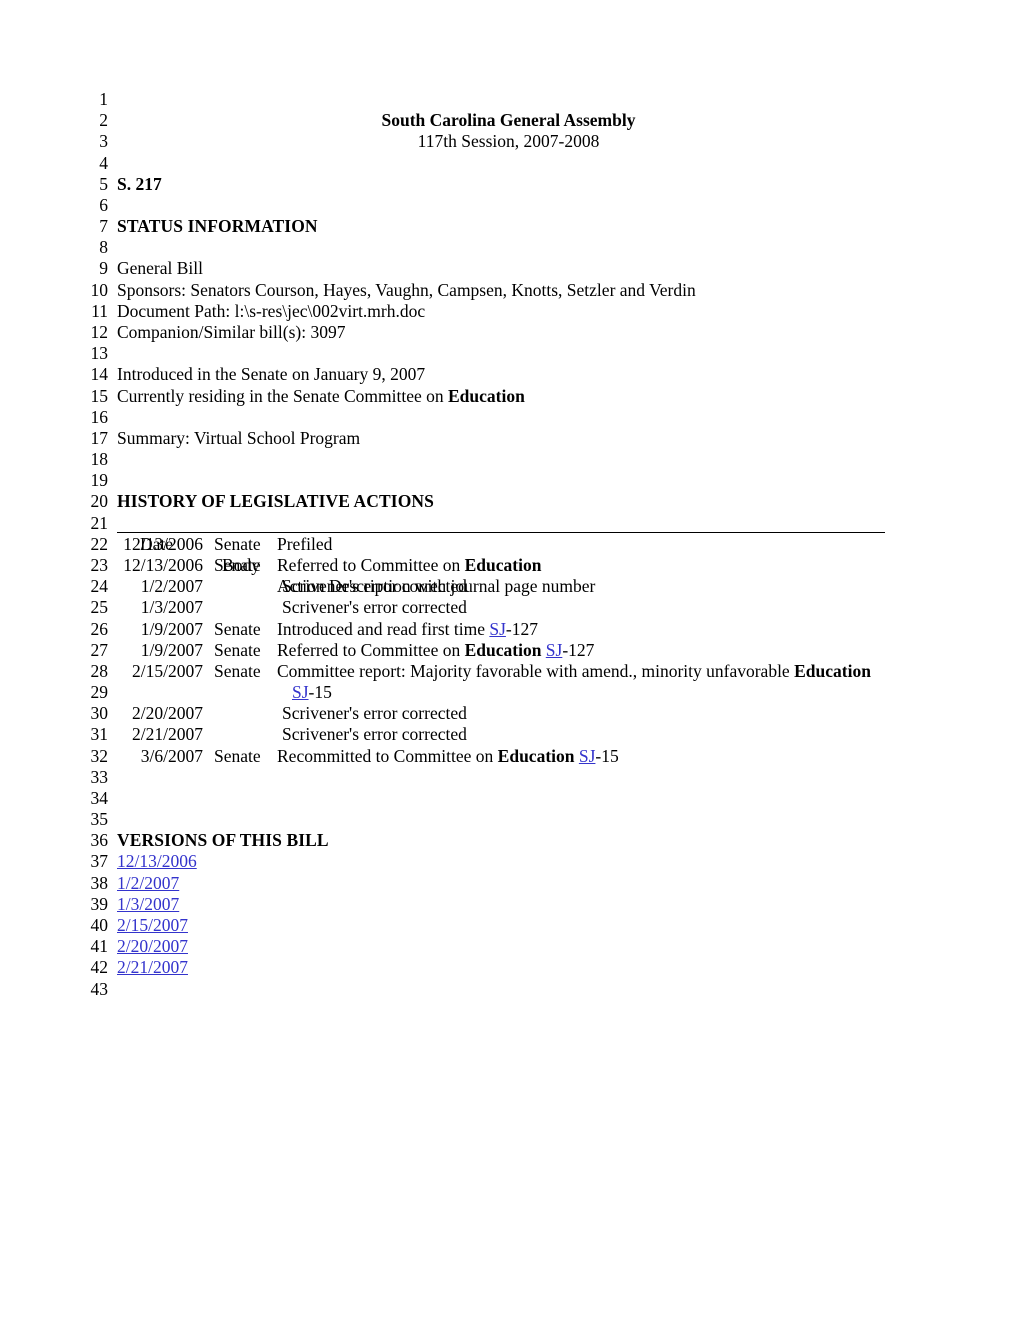 This screenshot has height=1320, width=1020. I want to click on row-action: Prefiled, so click(637, 544).